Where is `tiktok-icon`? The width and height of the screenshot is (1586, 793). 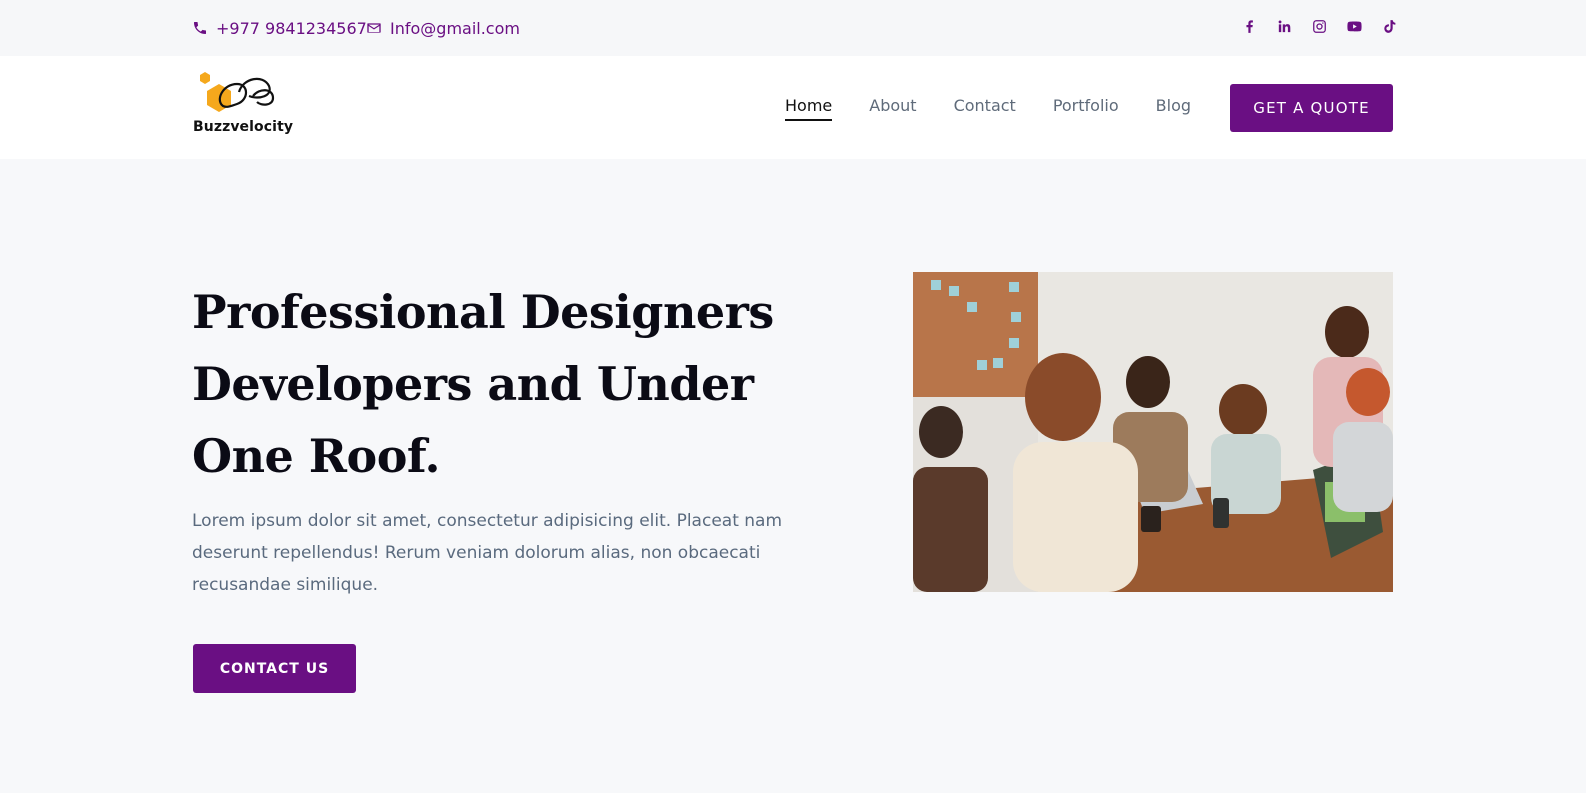
tiktok-icon is located at coordinates (1390, 26).